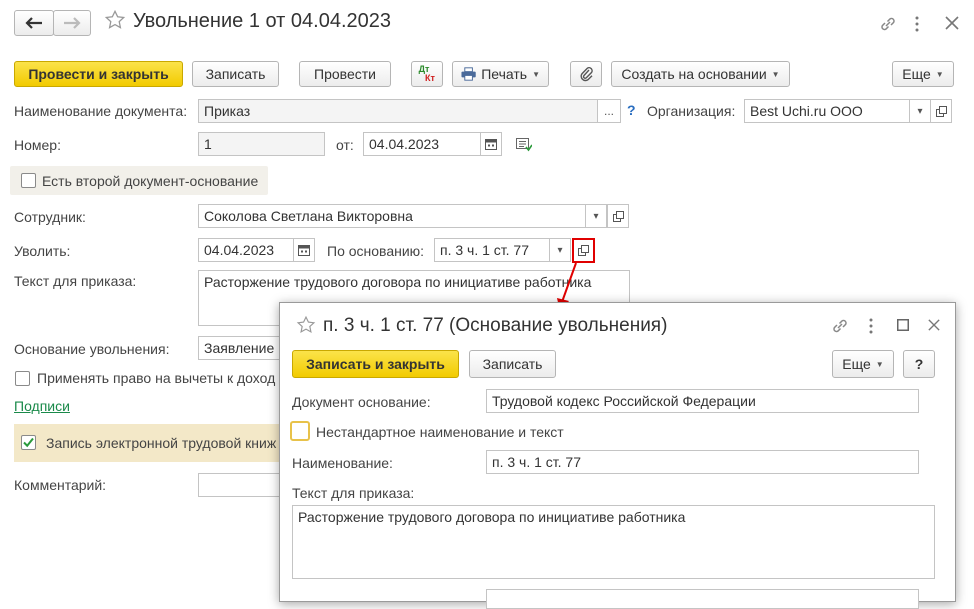  I want to click on back-button, so click(34, 23).